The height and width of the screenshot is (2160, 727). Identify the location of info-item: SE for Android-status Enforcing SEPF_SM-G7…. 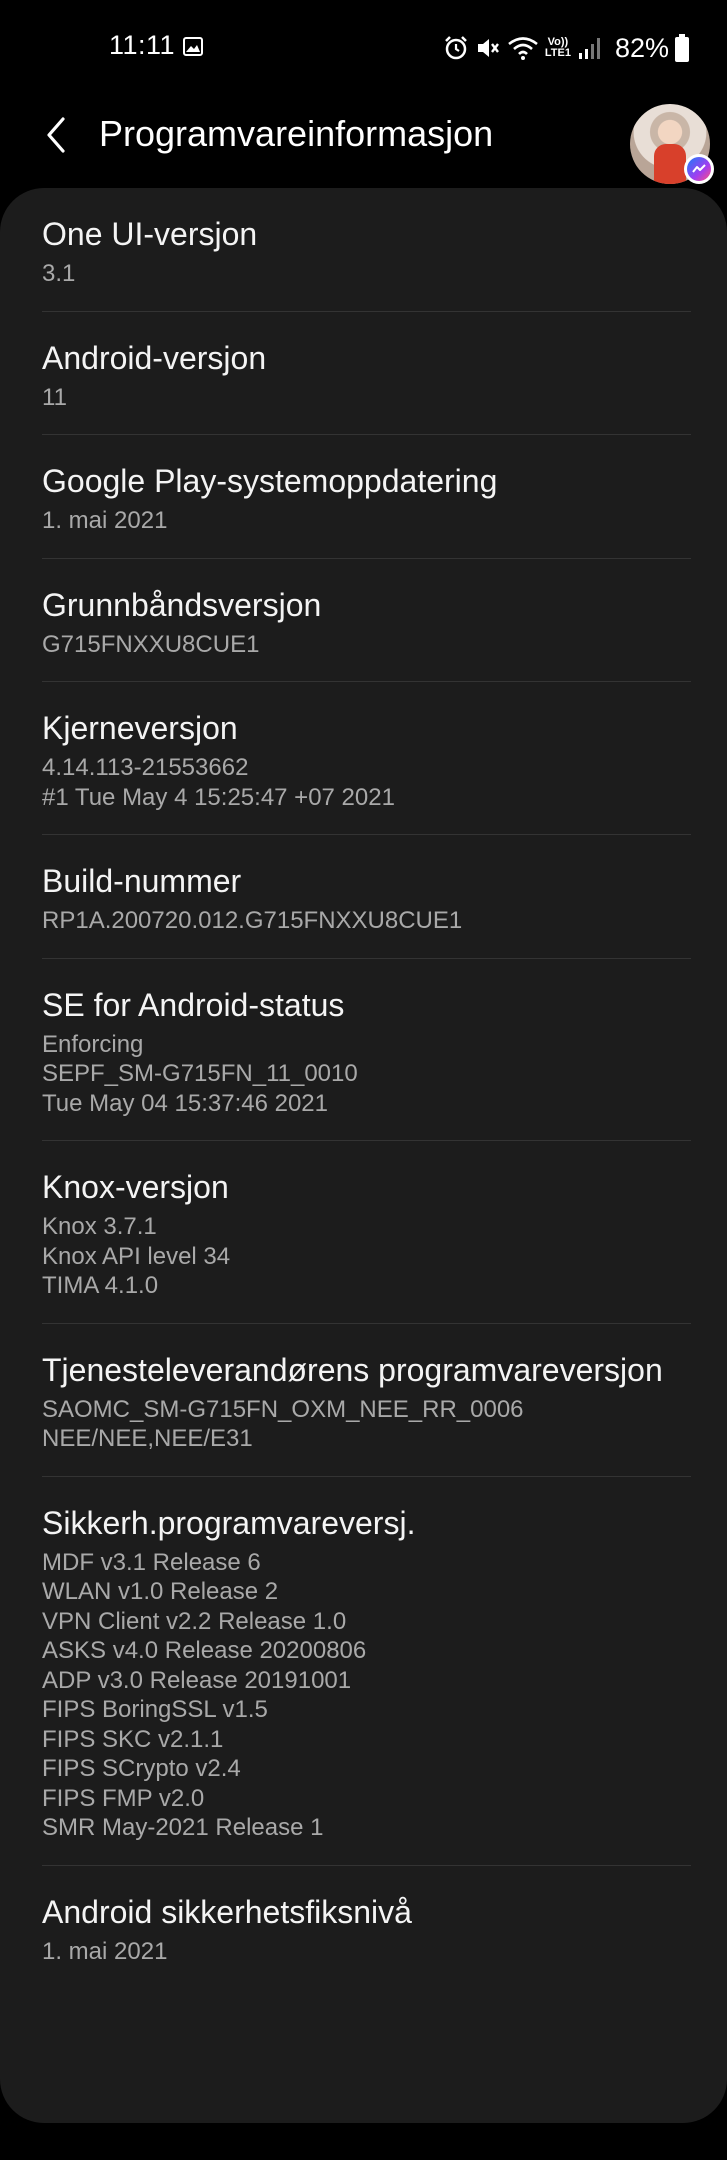
(366, 1050).